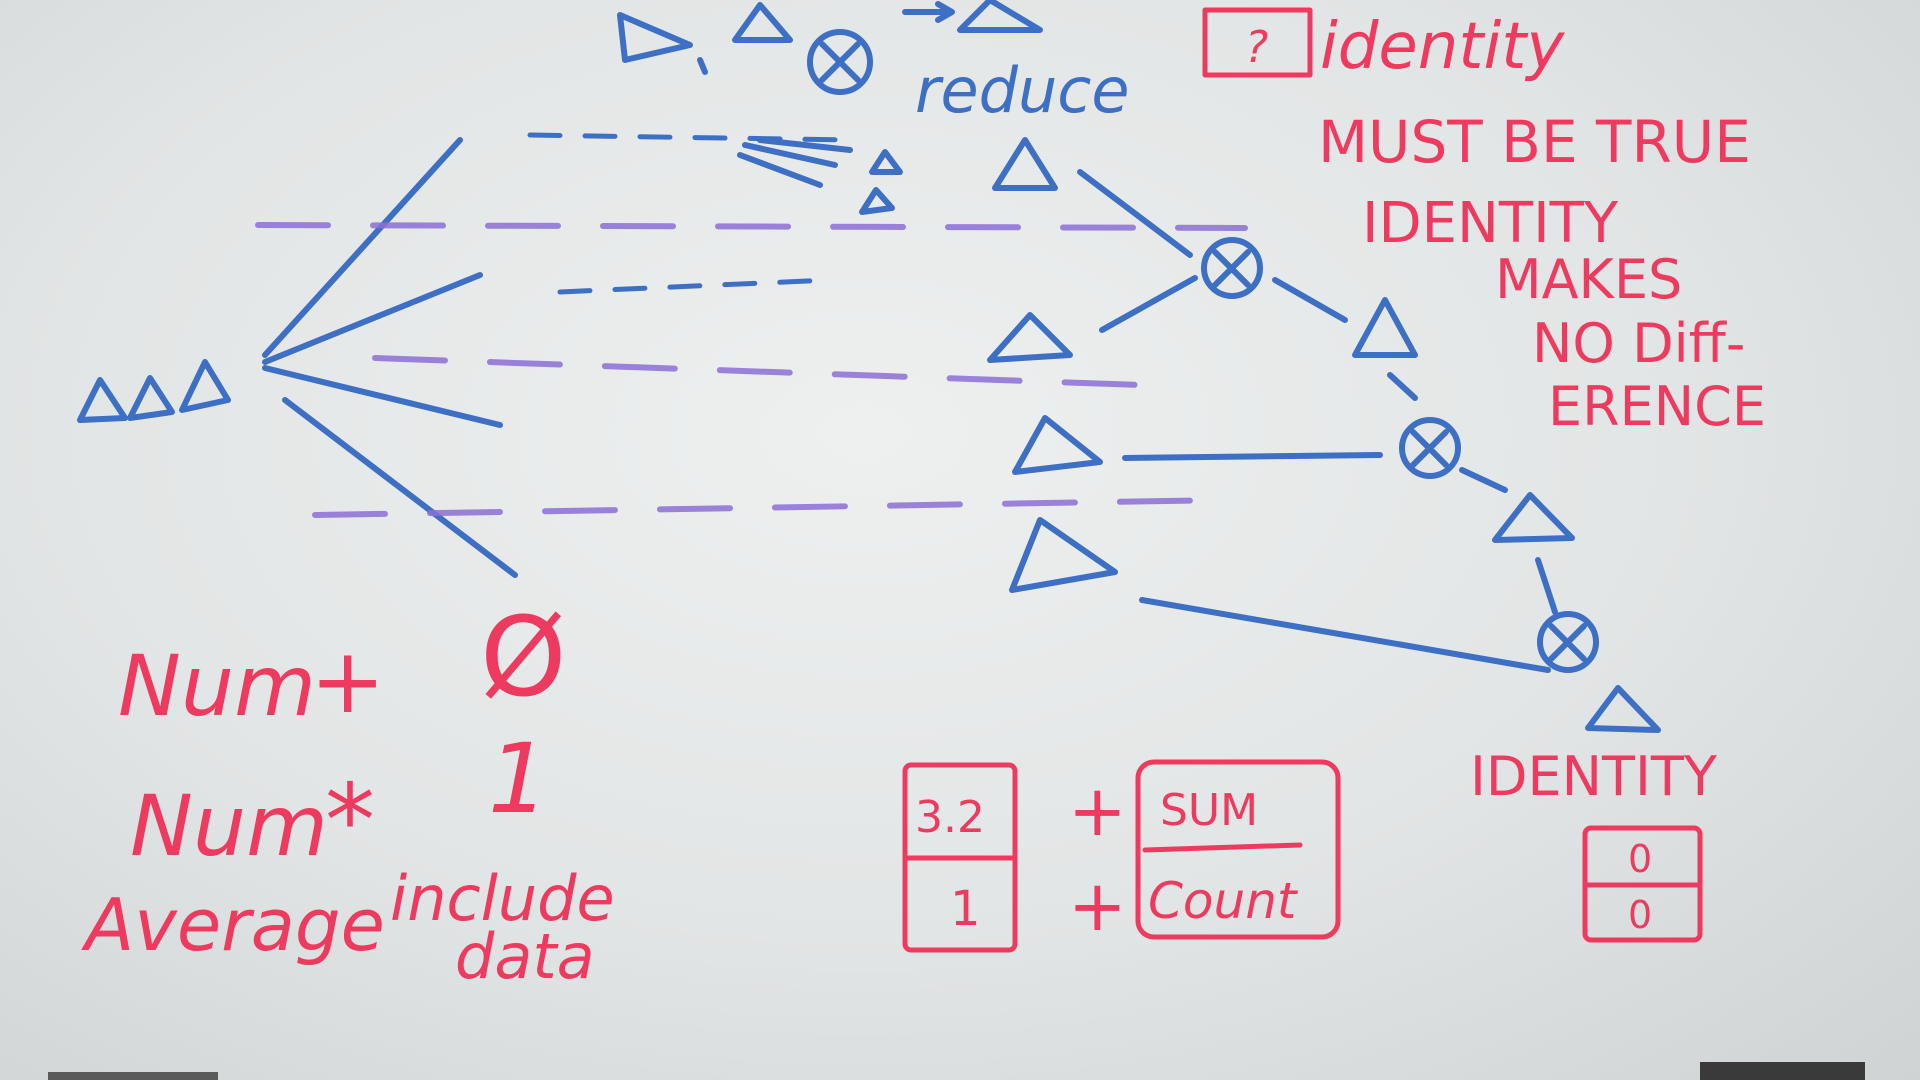  I want to click on reduce-label: reduce, so click(1022, 90).